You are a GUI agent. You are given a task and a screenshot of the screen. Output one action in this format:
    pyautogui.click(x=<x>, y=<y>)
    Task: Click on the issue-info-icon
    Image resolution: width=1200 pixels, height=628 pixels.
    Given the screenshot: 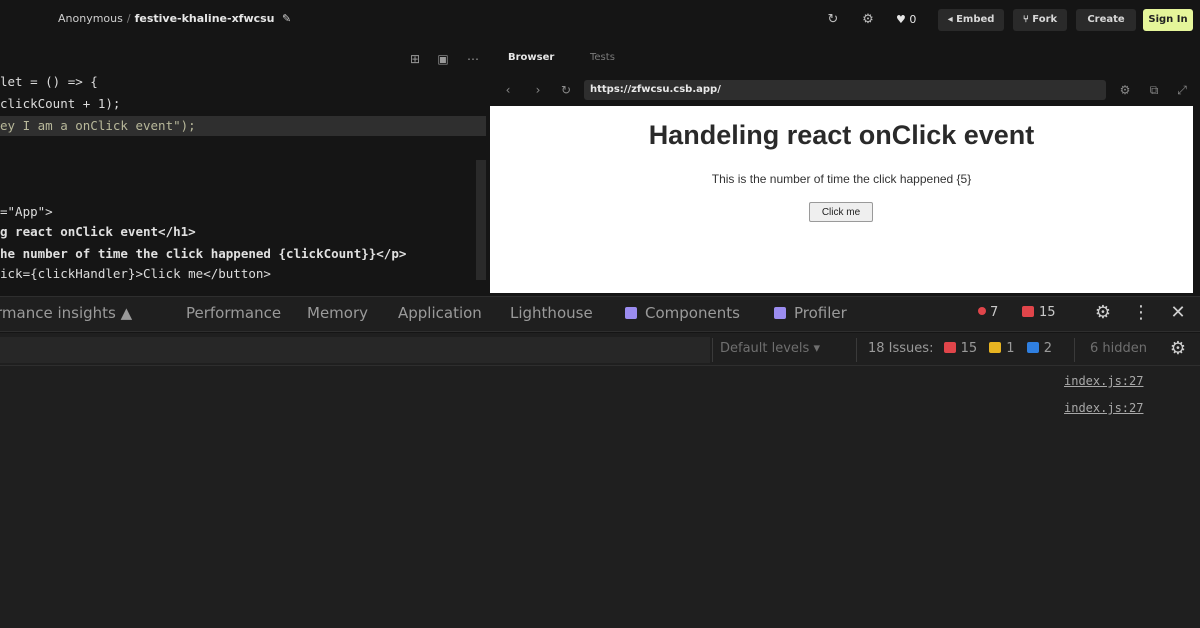 What is the action you would take?
    pyautogui.click(x=1032, y=347)
    